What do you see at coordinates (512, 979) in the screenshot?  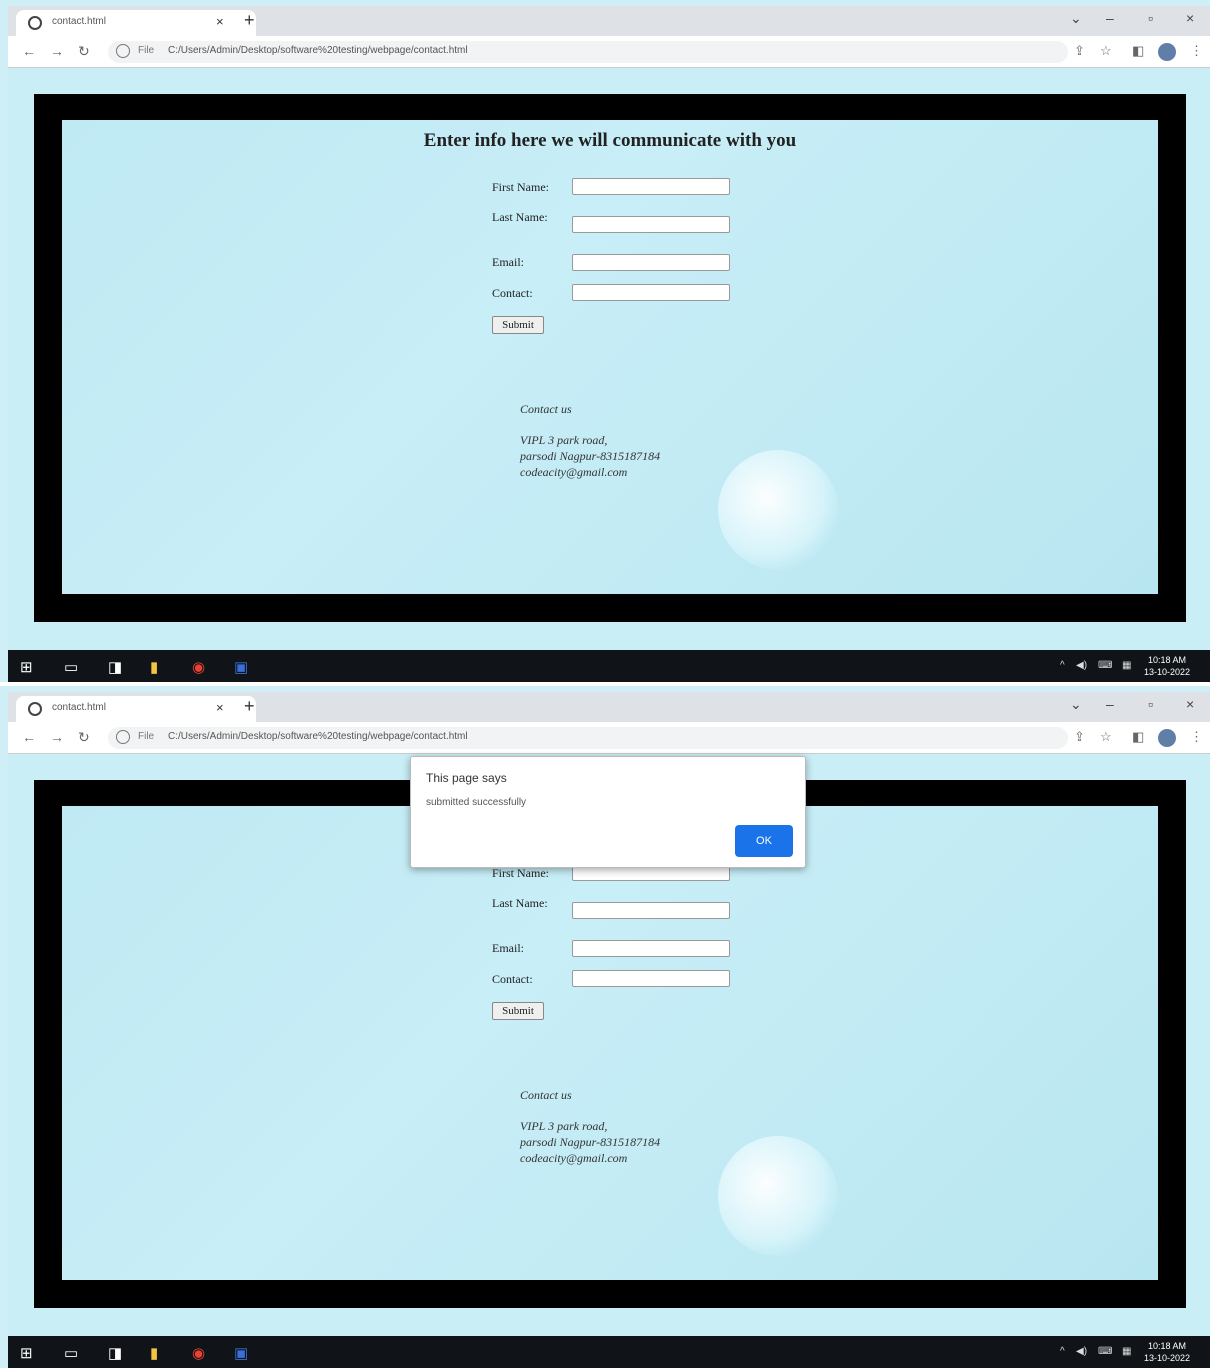 I see `contact-label: Contact:` at bounding box center [512, 979].